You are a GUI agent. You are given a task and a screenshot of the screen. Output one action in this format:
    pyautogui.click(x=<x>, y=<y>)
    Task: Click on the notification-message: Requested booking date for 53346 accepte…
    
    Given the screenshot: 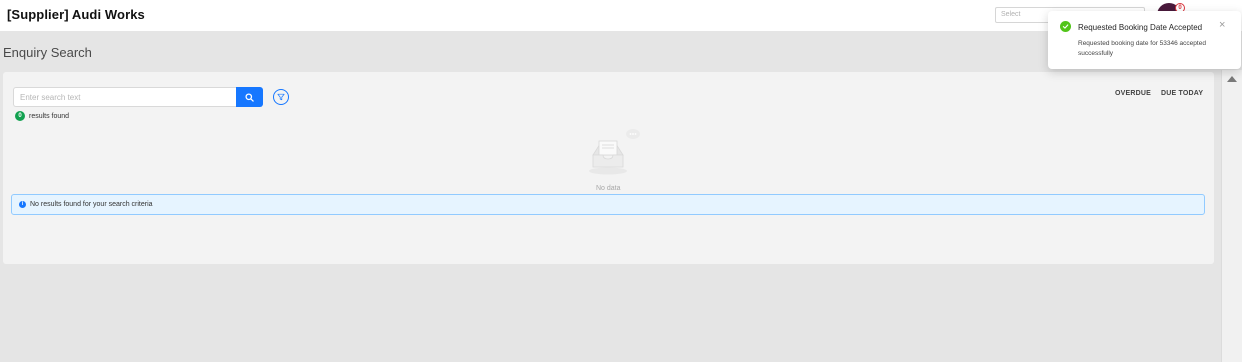 What is the action you would take?
    pyautogui.click(x=1142, y=48)
    